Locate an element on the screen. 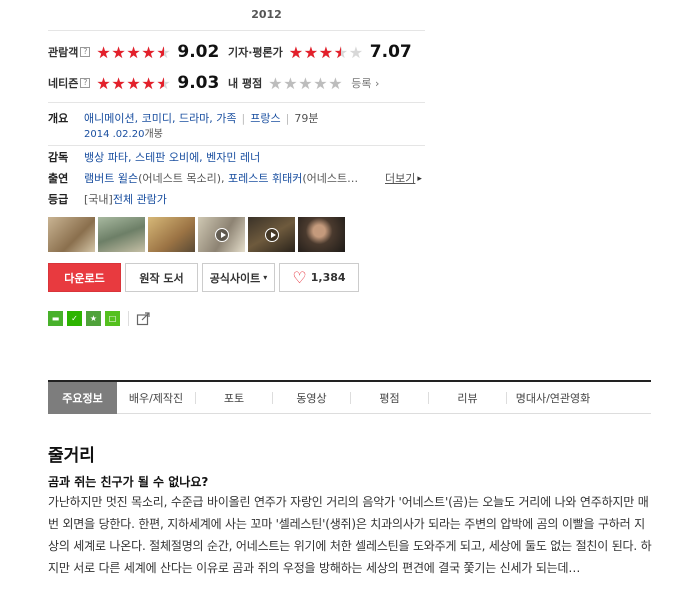 This screenshot has height=609, width=700. share-icon is located at coordinates (143, 318).